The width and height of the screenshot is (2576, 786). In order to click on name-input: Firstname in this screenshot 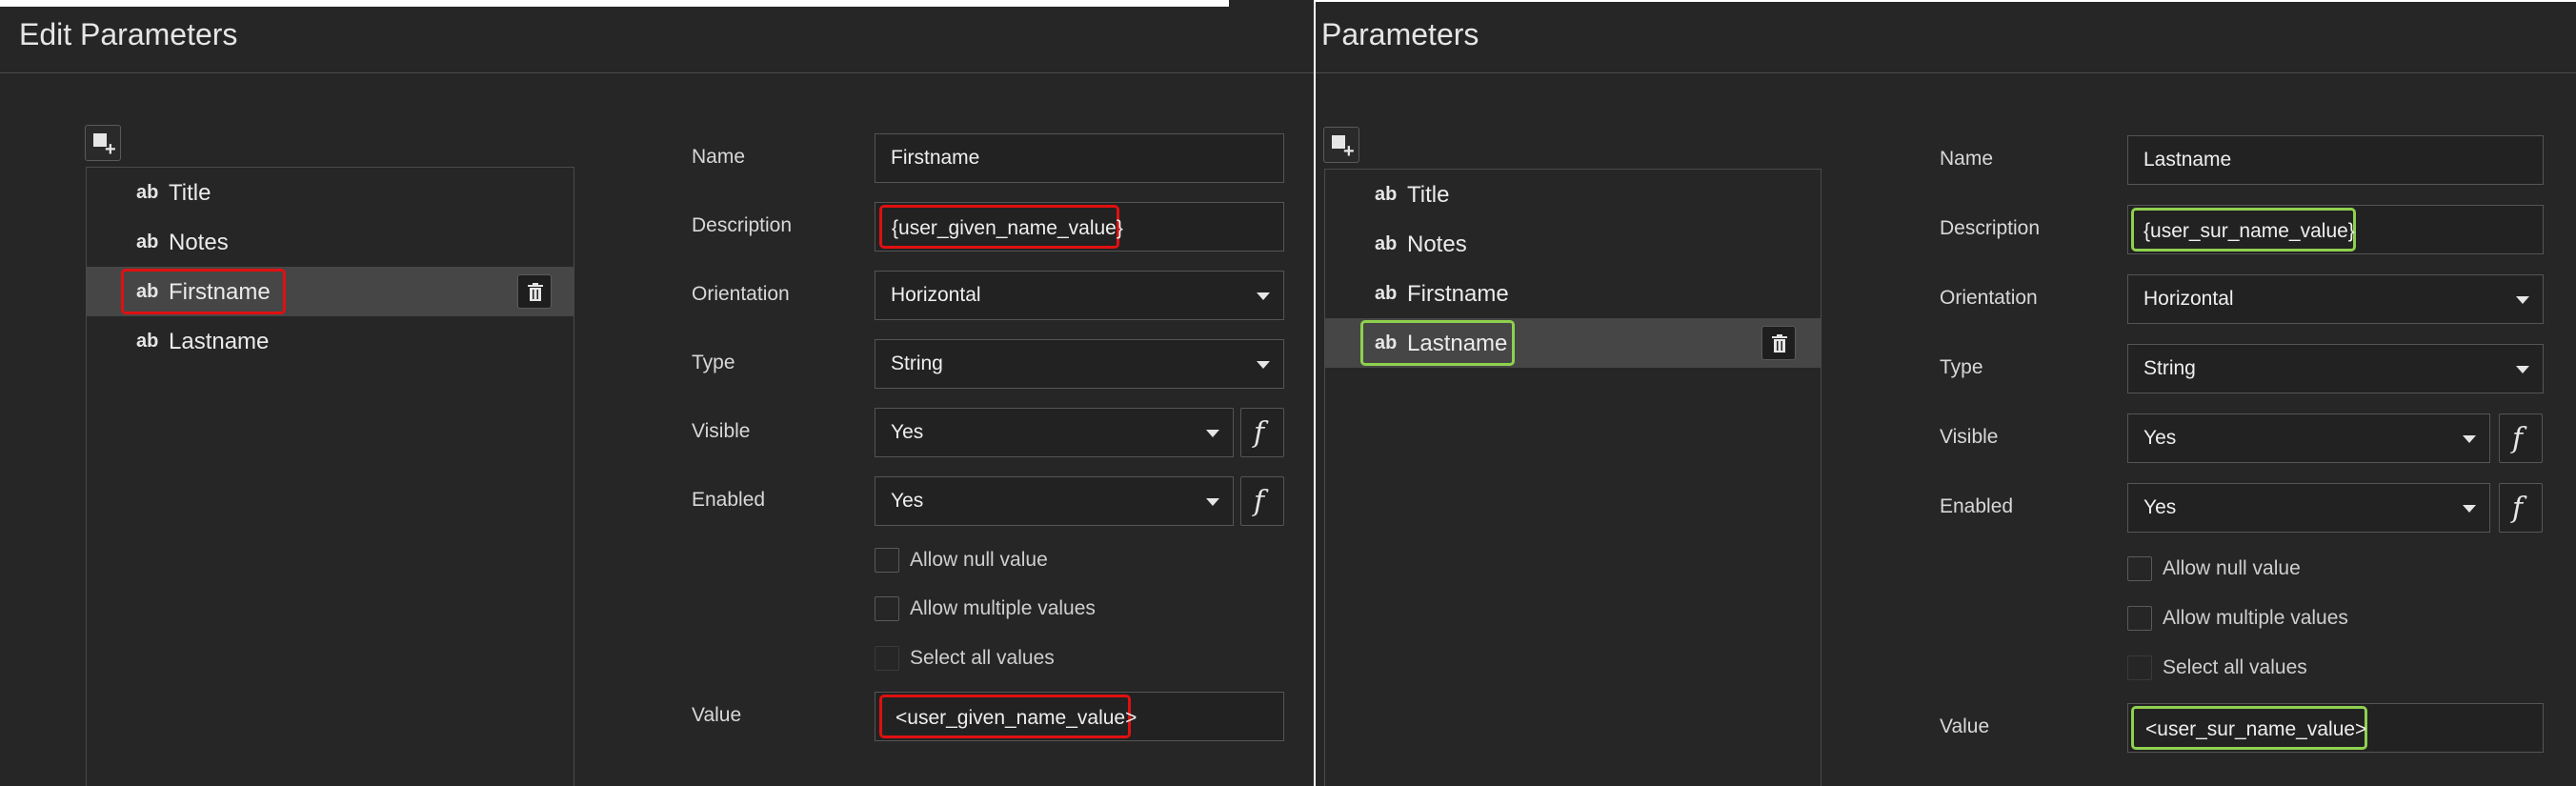, I will do `click(1079, 158)`.